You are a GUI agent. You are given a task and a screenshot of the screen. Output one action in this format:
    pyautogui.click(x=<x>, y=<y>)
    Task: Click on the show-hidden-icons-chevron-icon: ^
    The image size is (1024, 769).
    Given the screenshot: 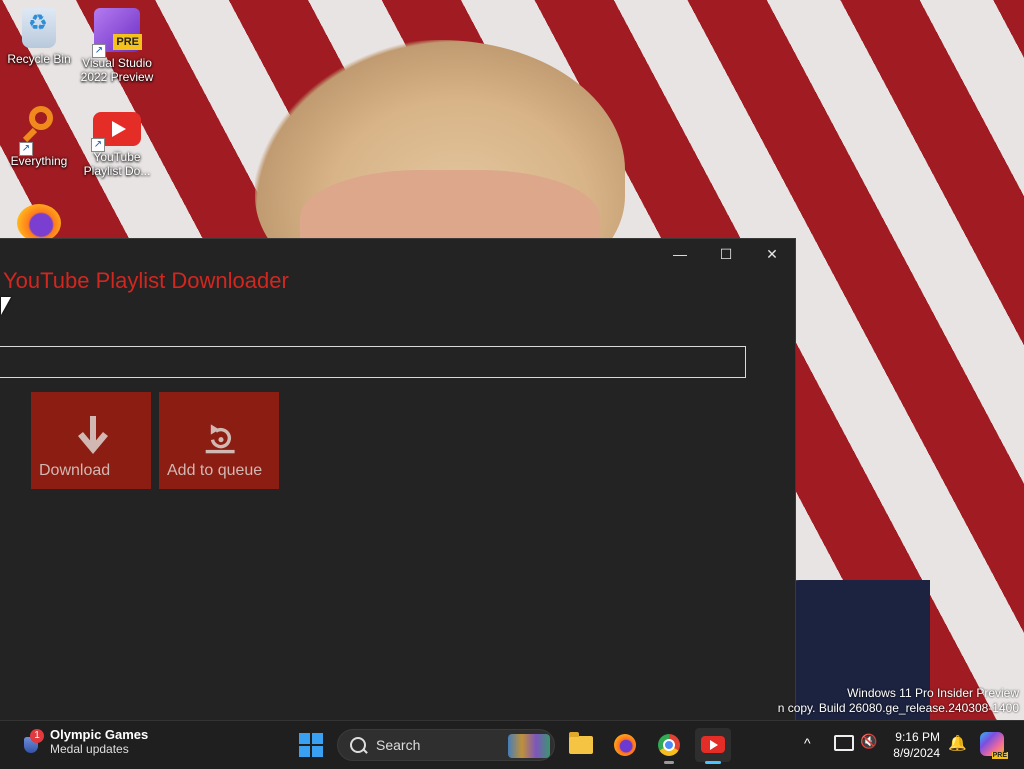 What is the action you would take?
    pyautogui.click(x=807, y=743)
    